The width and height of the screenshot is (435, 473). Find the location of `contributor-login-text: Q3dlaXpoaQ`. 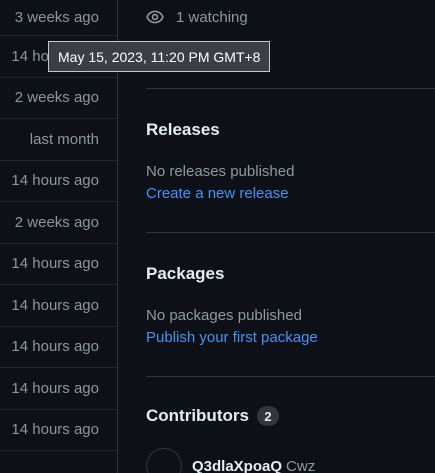

contributor-login-text: Q3dlaXpoaQ is located at coordinates (237, 465).